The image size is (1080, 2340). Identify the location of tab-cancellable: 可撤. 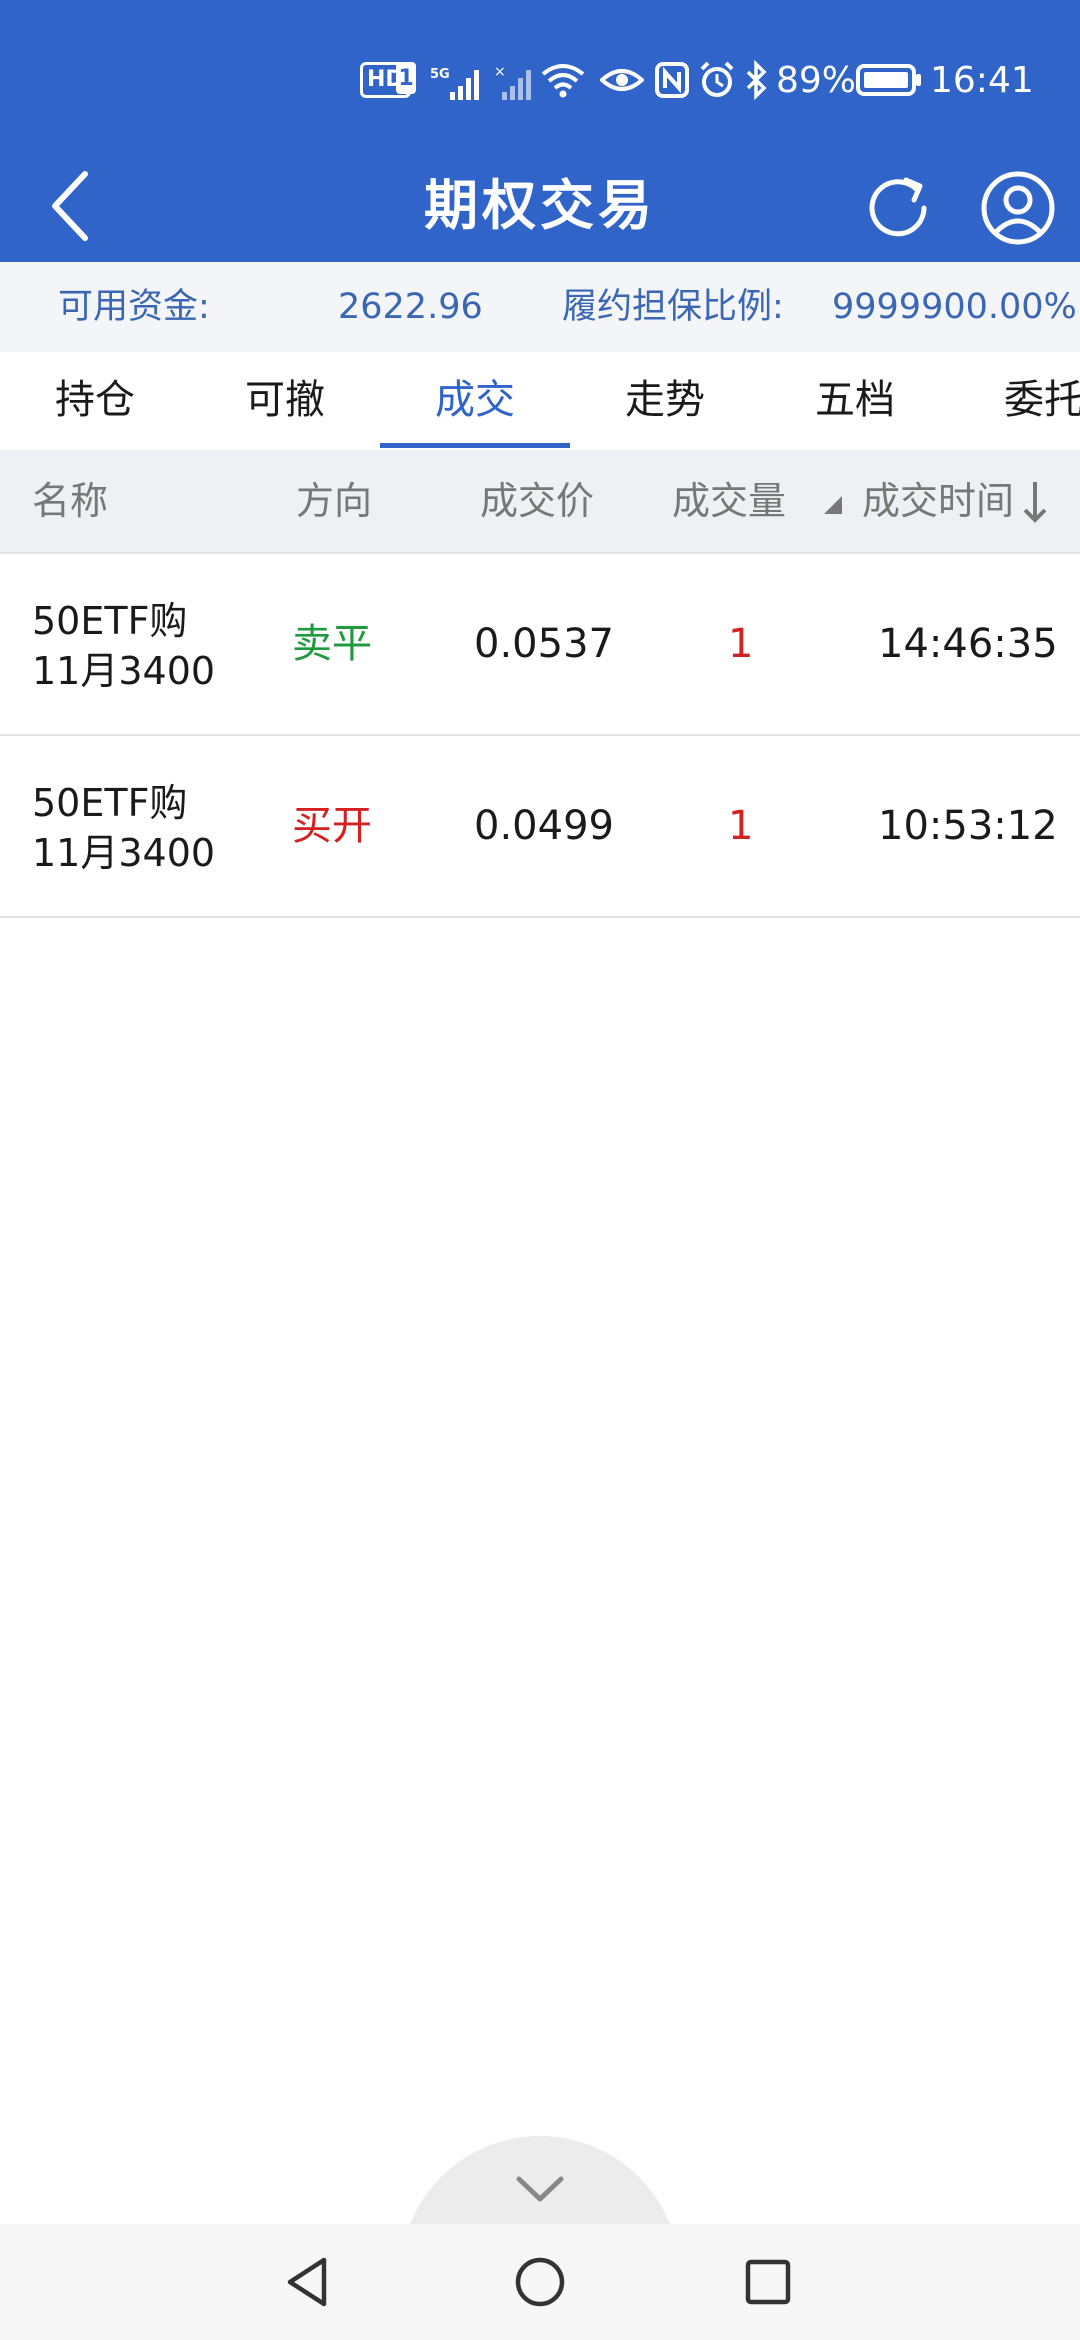
(285, 400).